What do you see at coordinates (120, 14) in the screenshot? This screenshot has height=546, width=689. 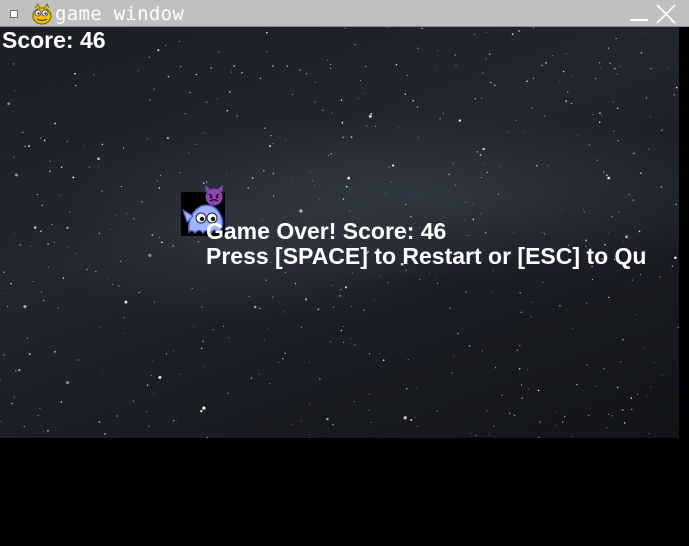 I see `window-title: game window` at bounding box center [120, 14].